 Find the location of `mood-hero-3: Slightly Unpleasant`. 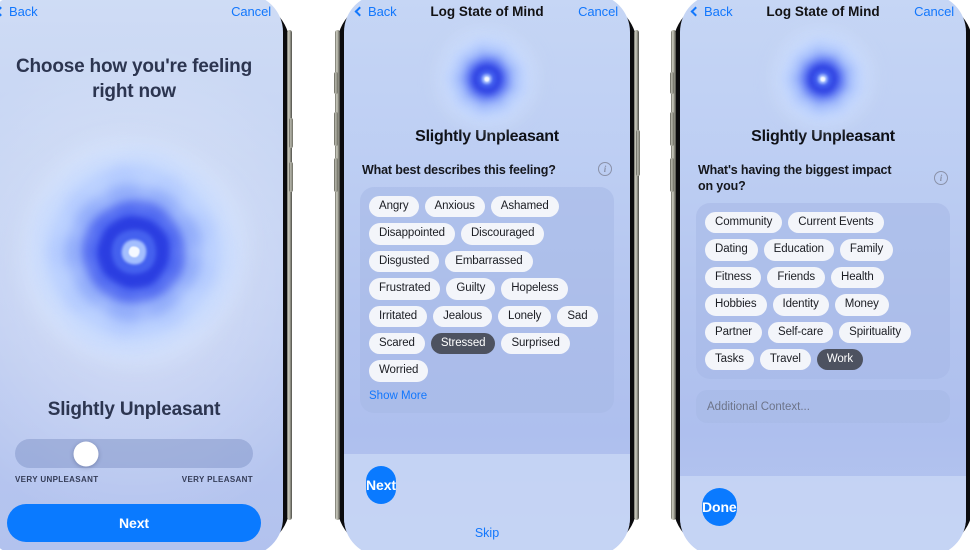

mood-hero-3: Slightly Unpleasant is located at coordinates (823, 87).